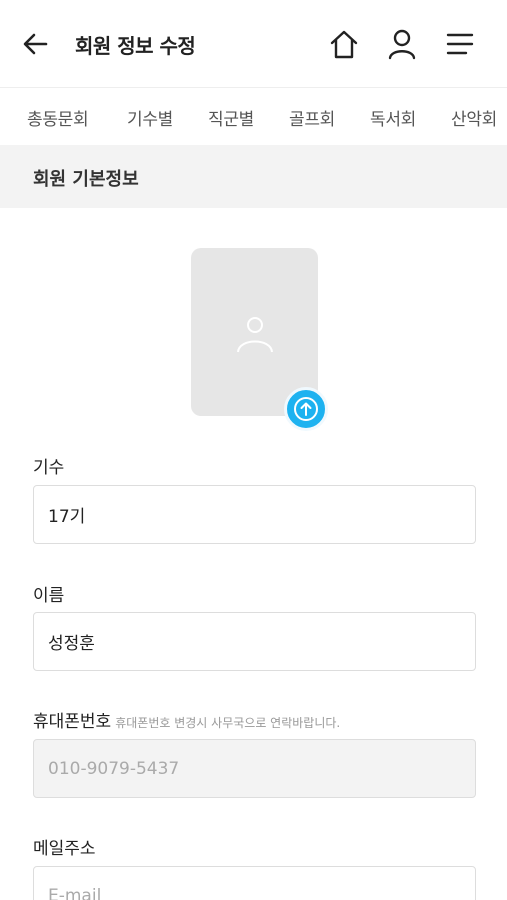  Describe the element at coordinates (253, 176) in the screenshot. I see `section-header: 회원 기본정보` at that location.